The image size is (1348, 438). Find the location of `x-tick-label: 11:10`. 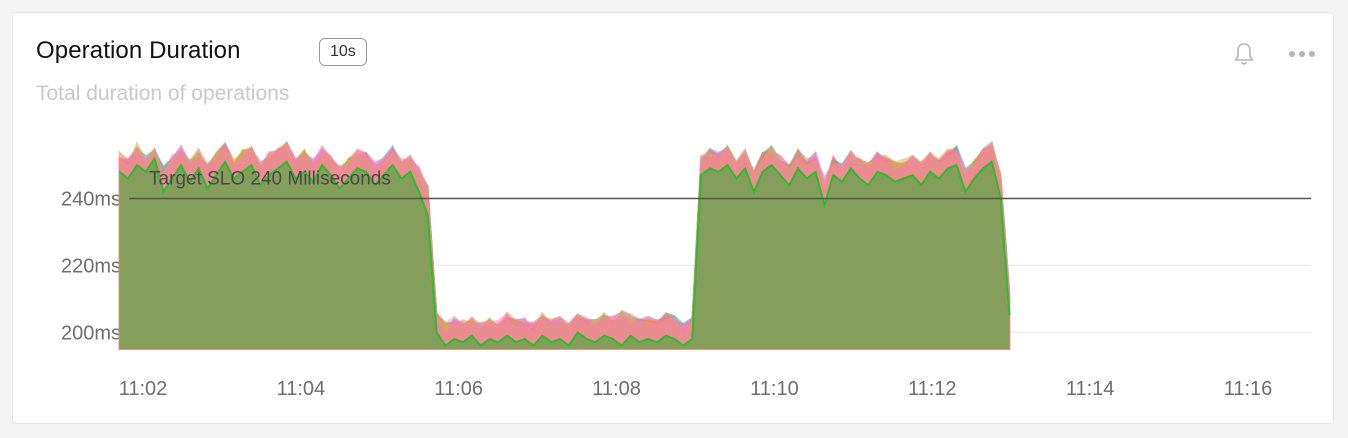

x-tick-label: 11:10 is located at coordinates (774, 389).